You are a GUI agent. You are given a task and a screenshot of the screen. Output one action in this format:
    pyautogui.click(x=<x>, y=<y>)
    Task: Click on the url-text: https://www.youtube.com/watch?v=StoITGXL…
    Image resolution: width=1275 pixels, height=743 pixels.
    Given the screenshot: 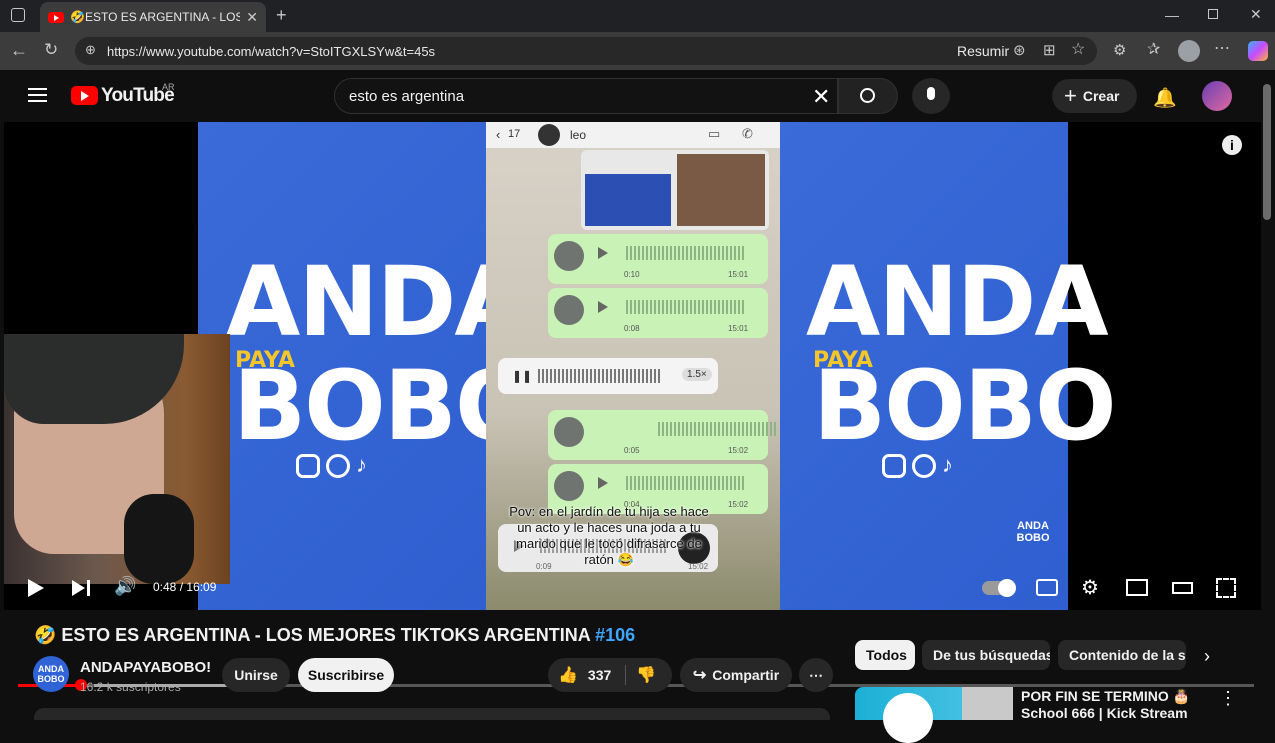 What is the action you would take?
    pyautogui.click(x=271, y=51)
    